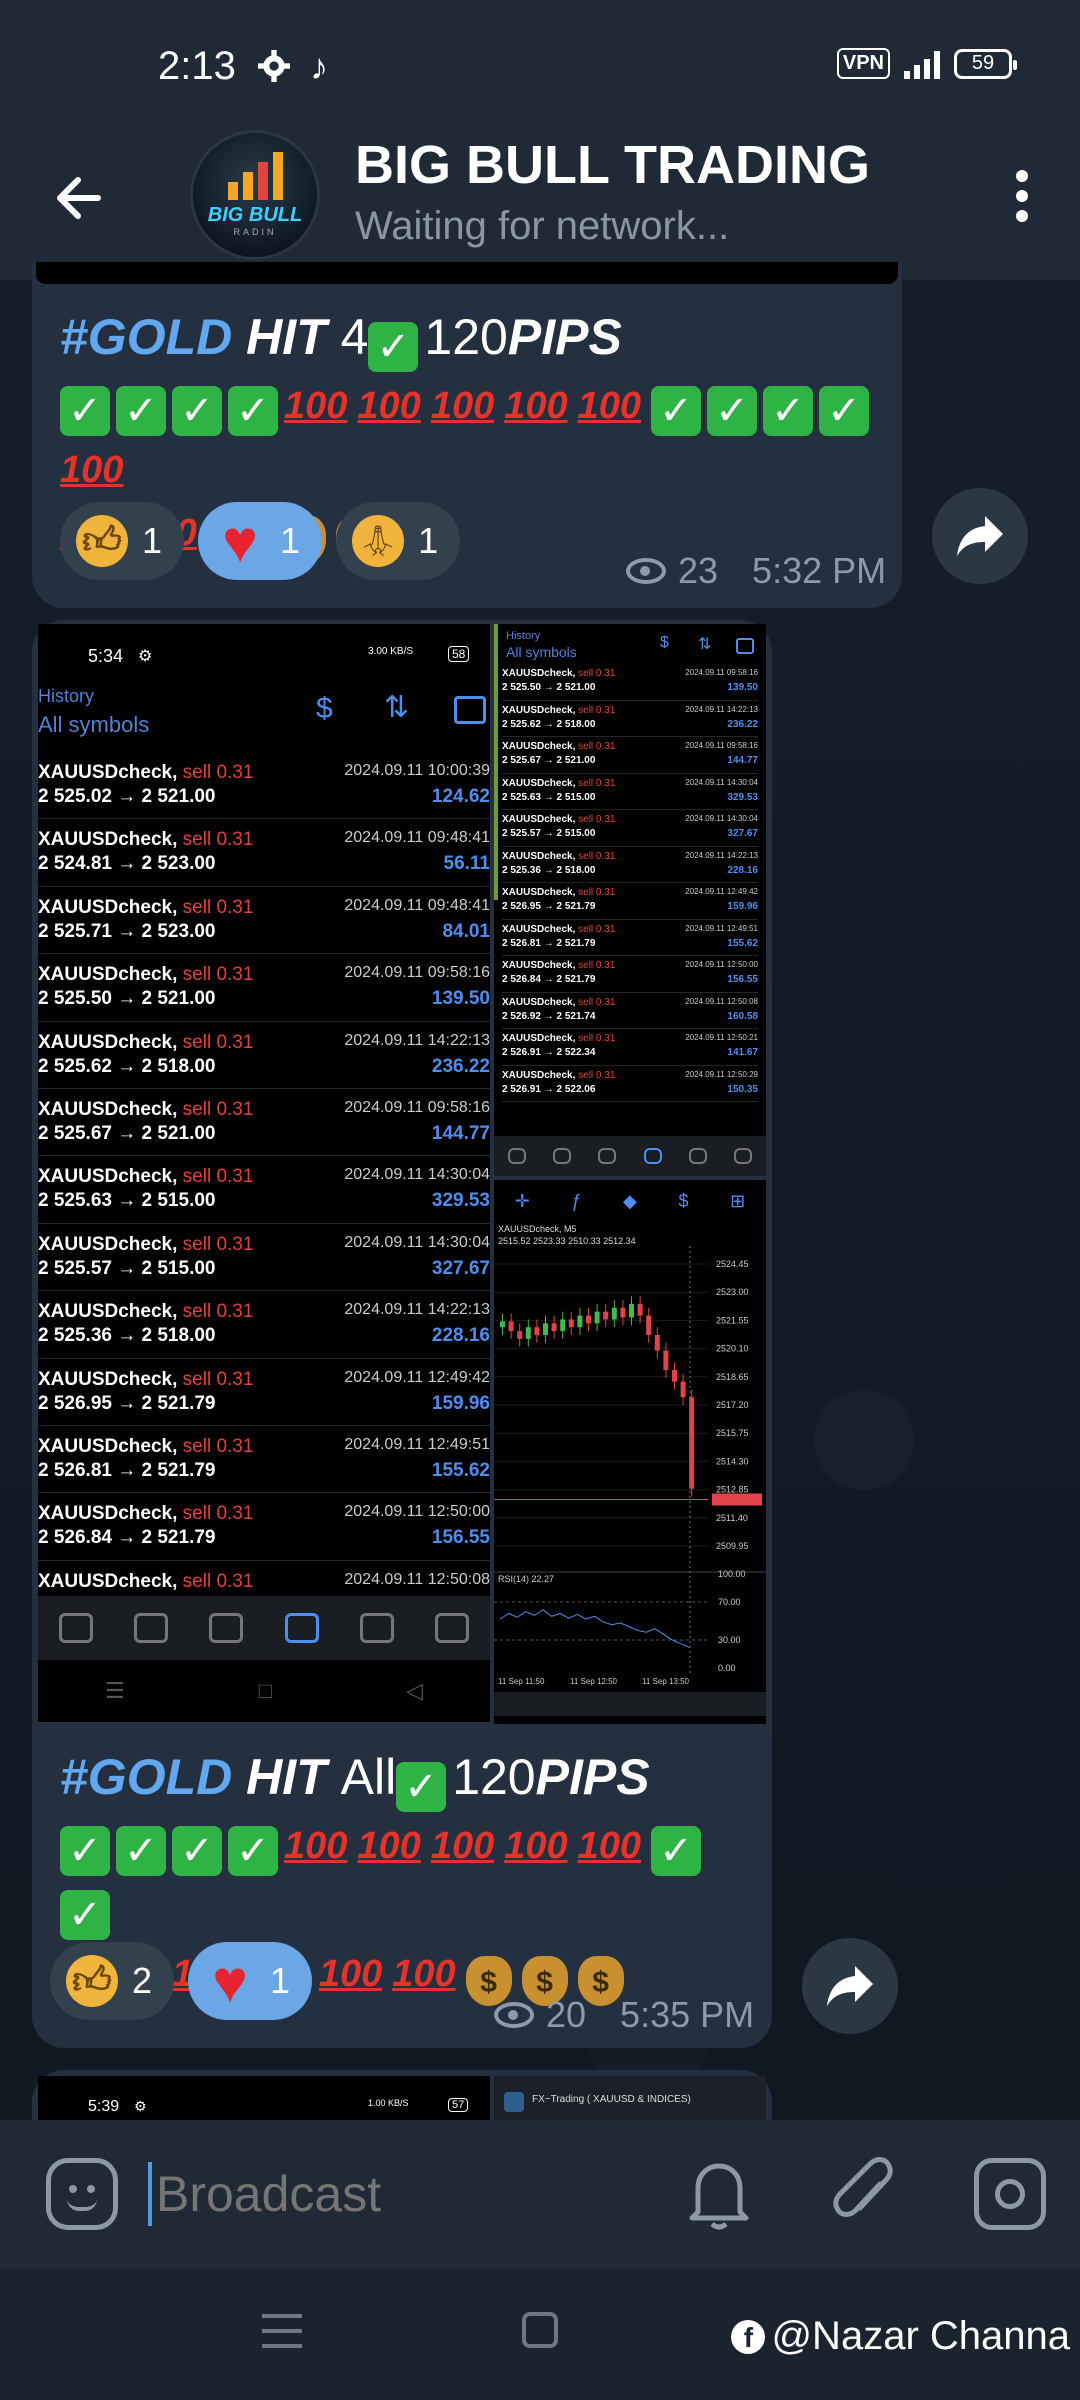  What do you see at coordinates (549, 906) in the screenshot?
I see `row-prices: 2 526.95 → 2 521.79` at bounding box center [549, 906].